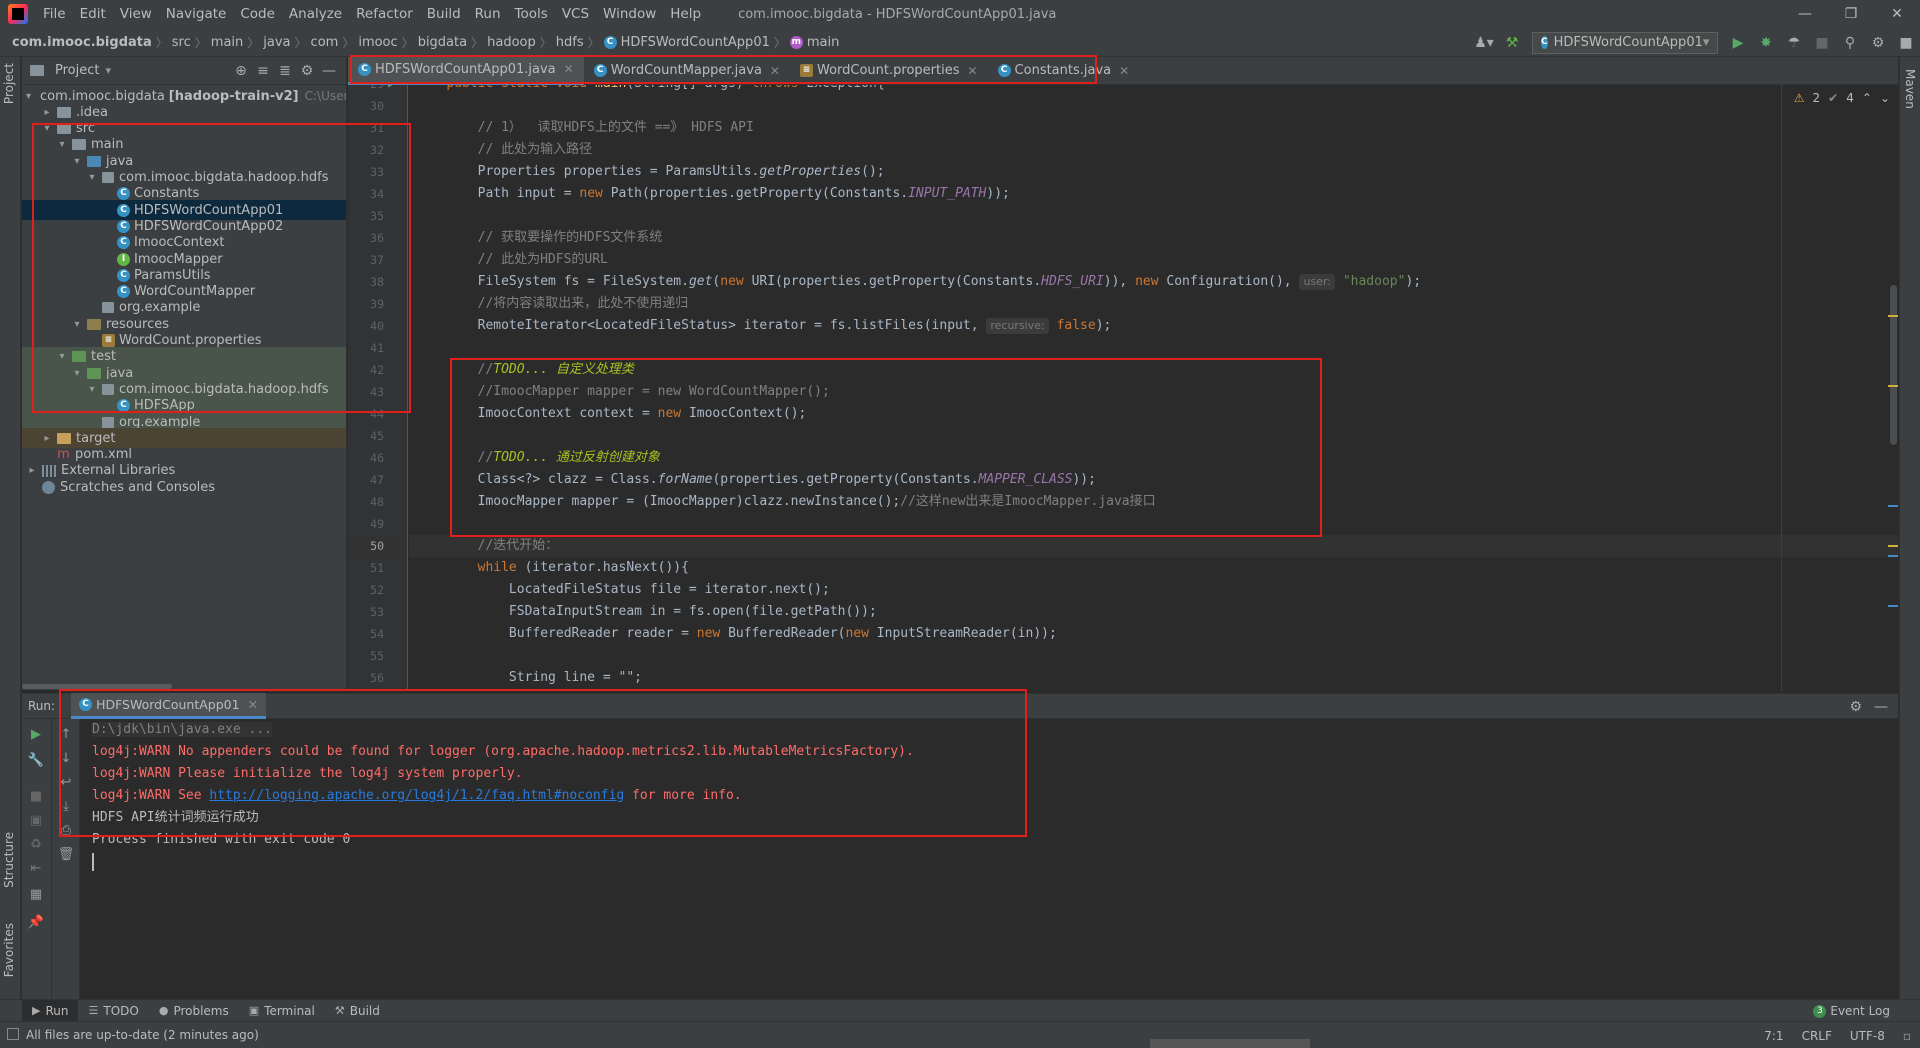 The image size is (1920, 1048). Describe the element at coordinates (36, 922) in the screenshot. I see `pin-icon: 📌` at that location.